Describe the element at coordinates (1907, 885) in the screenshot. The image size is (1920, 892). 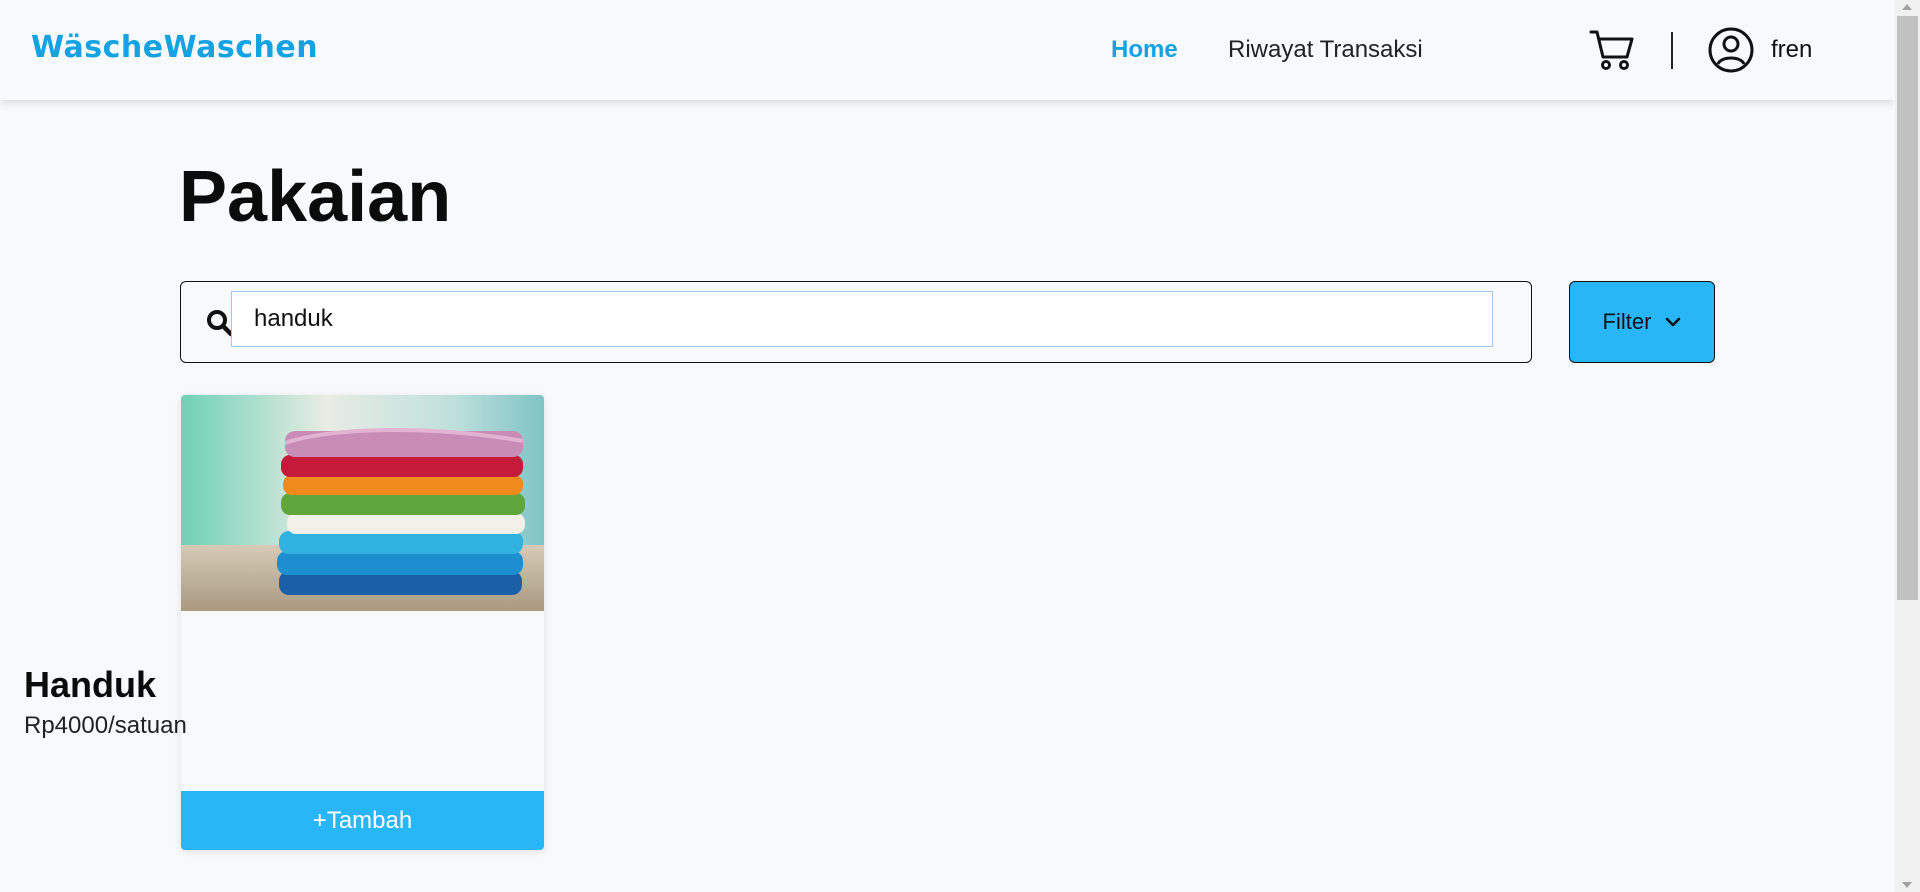
I see `scroll-down-arrow-icon` at that location.